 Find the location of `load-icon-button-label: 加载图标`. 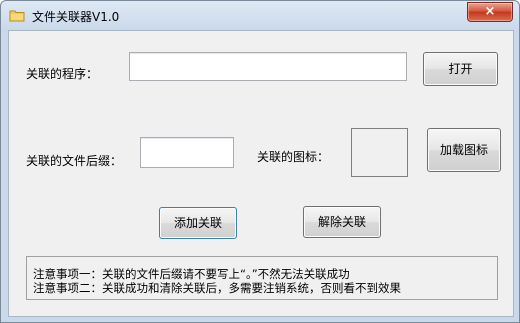

load-icon-button-label: 加载图标 is located at coordinates (463, 150).